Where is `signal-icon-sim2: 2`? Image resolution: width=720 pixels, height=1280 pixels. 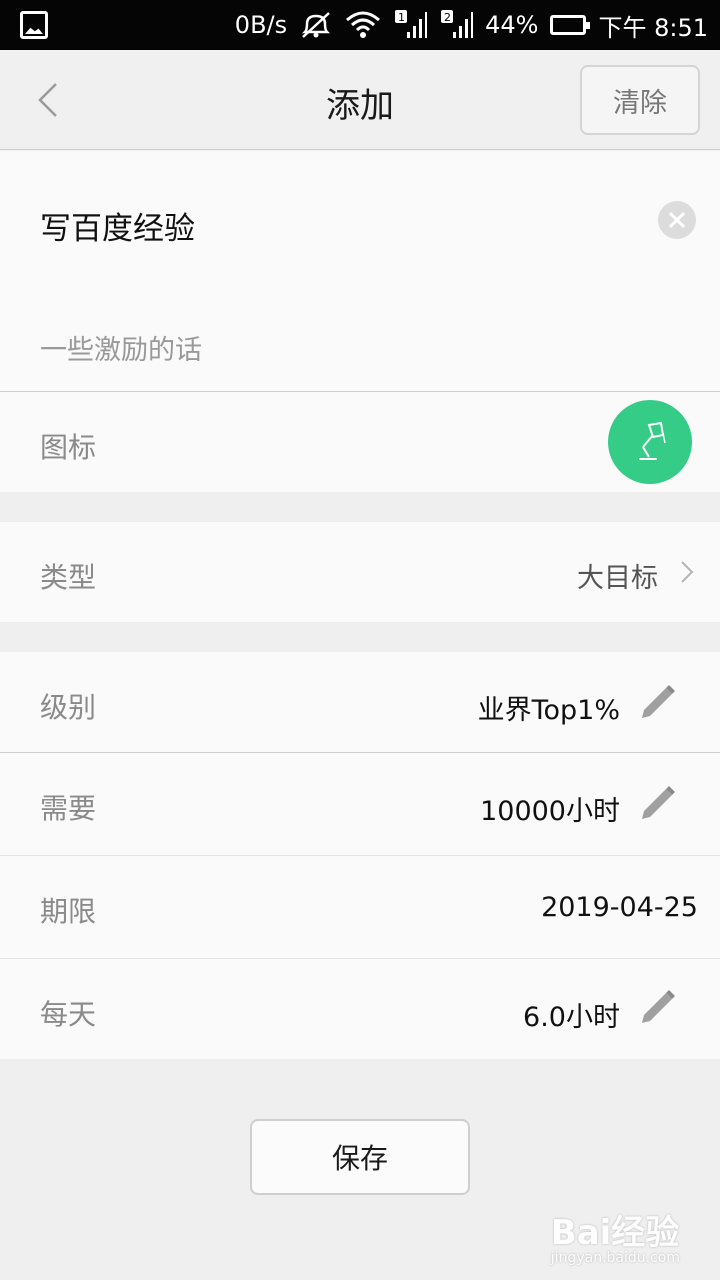
signal-icon-sim2: 2 is located at coordinates (456, 25).